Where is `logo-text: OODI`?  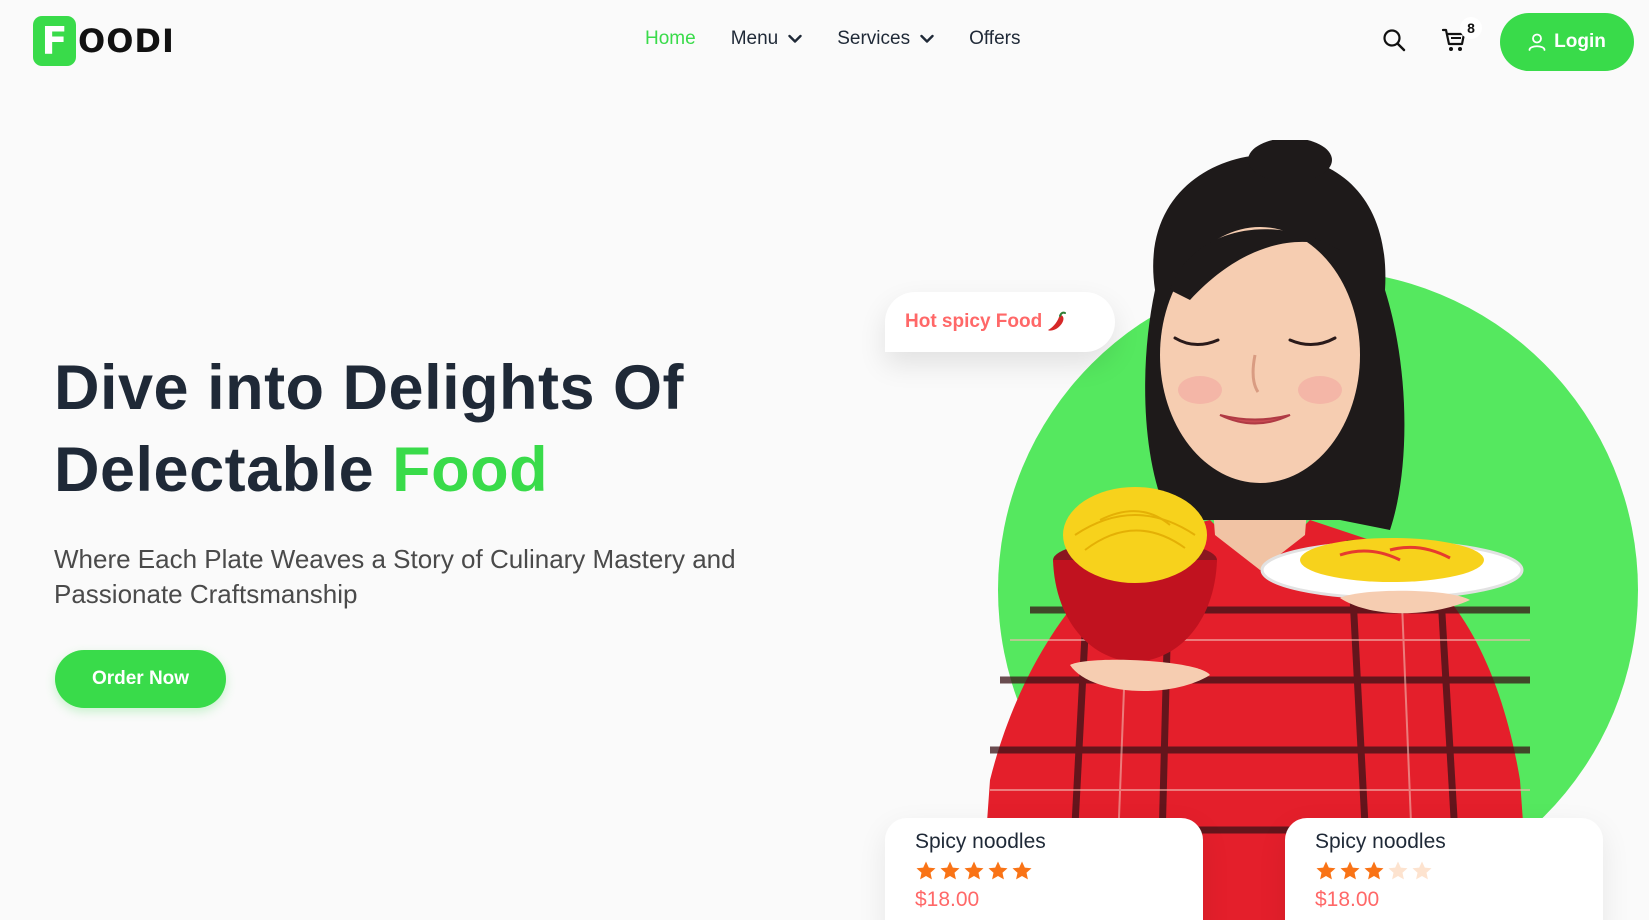 logo-text: OODI is located at coordinates (126, 41).